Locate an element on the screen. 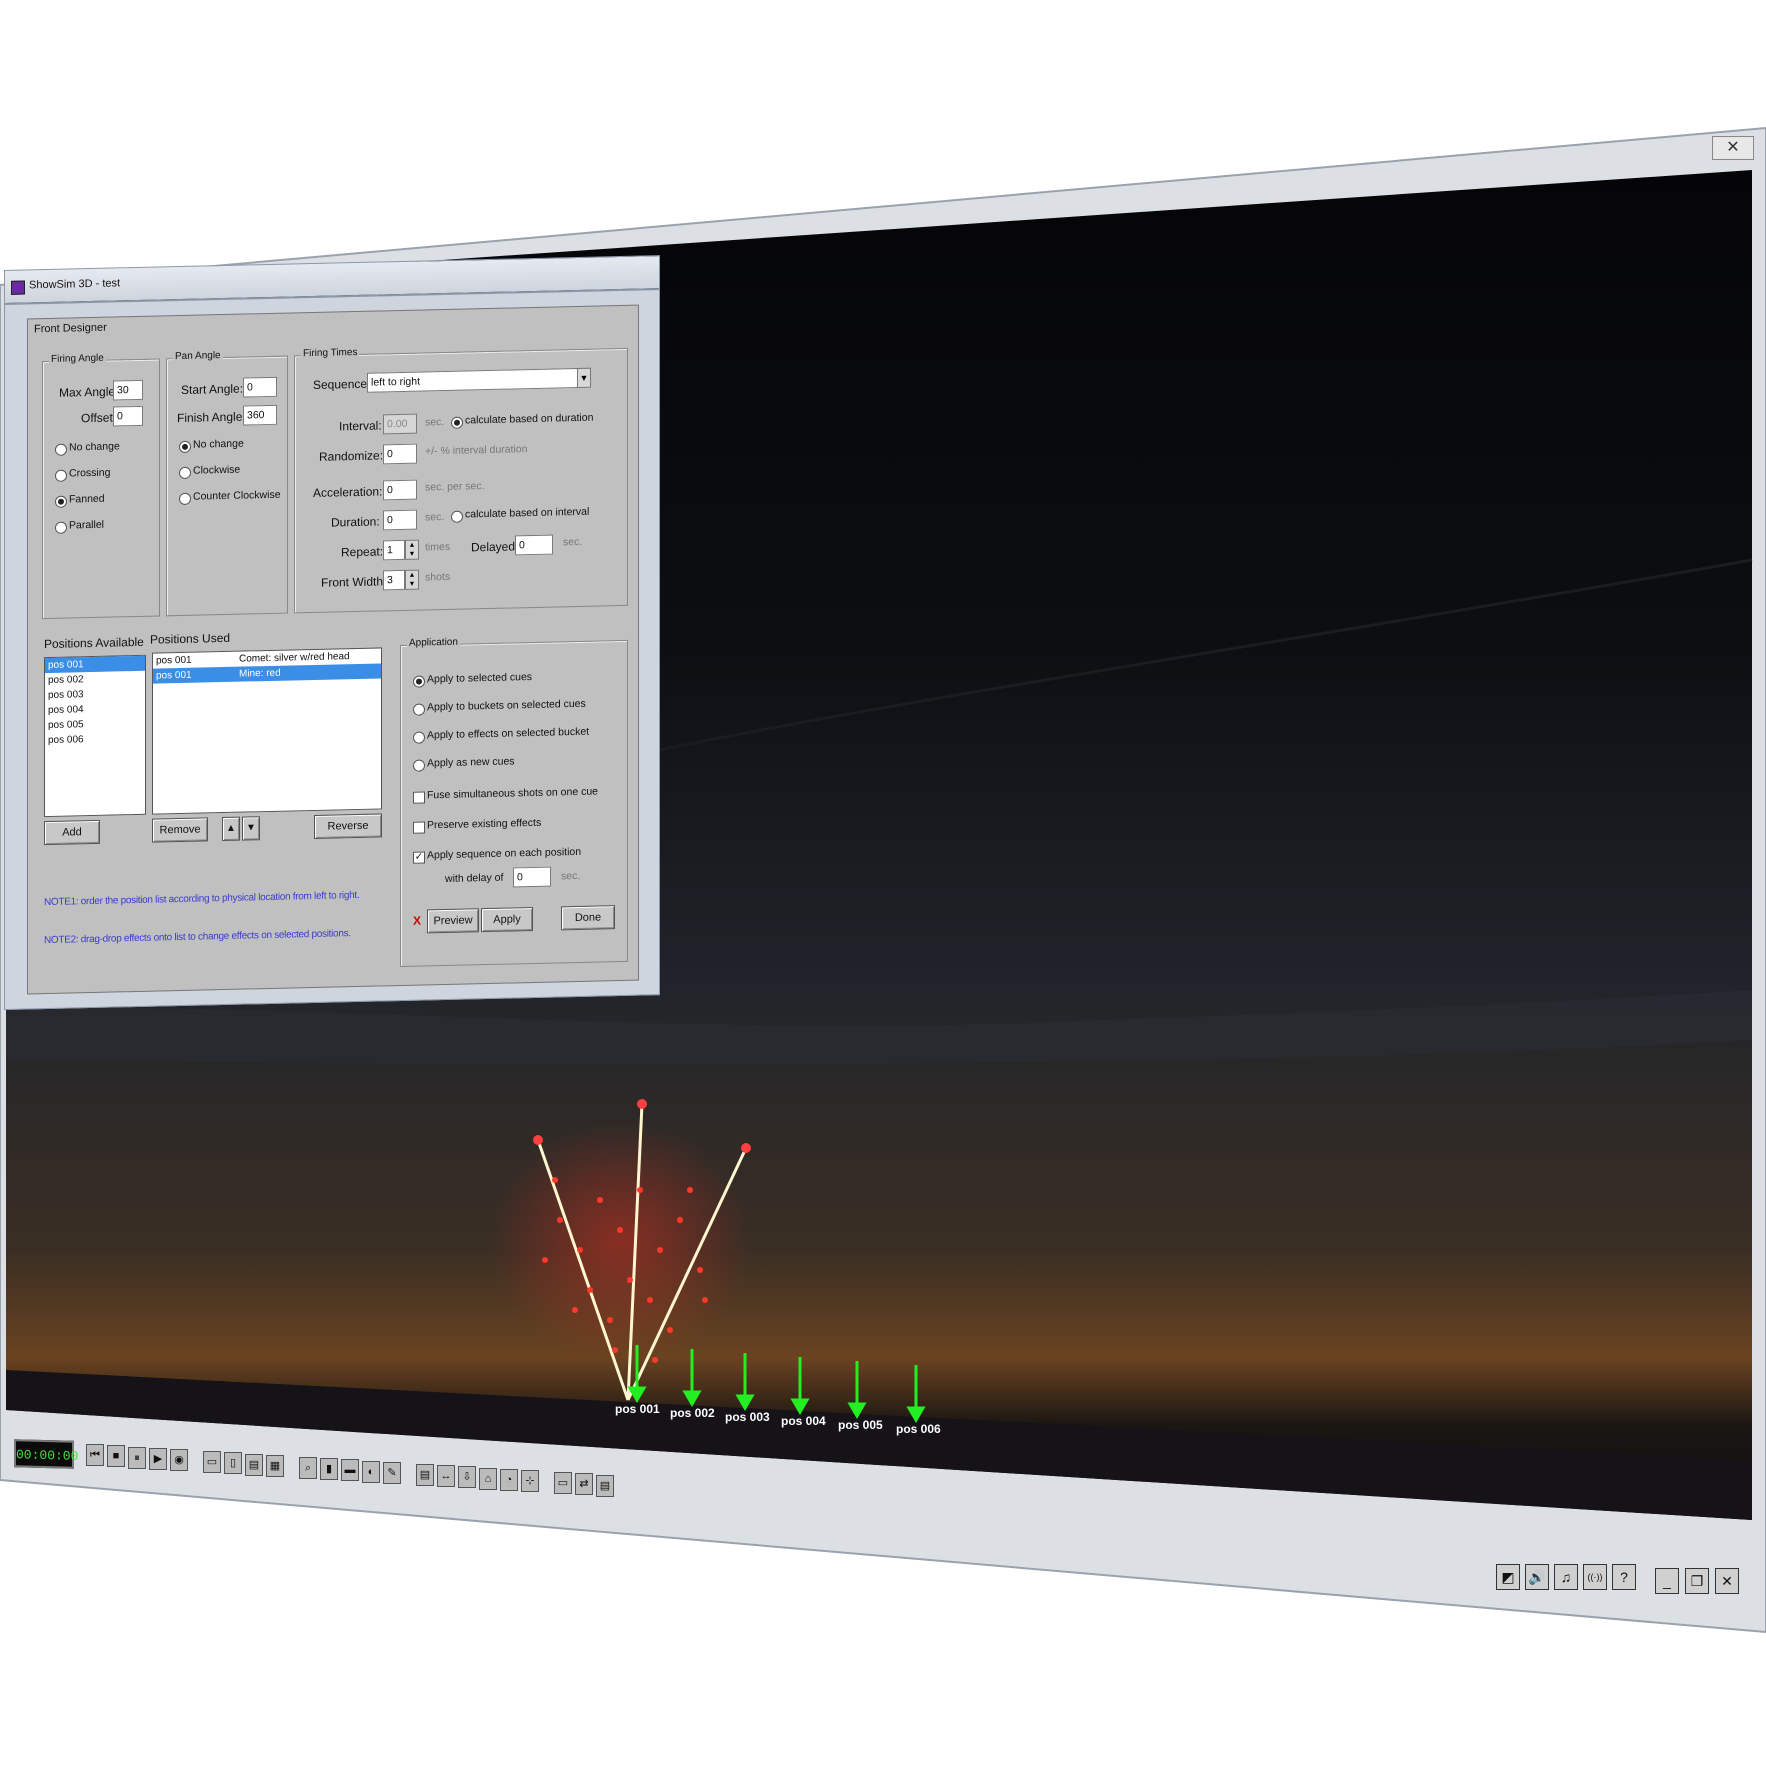 This screenshot has height=1766, width=1766. interval-input: 0.00 is located at coordinates (400, 424).